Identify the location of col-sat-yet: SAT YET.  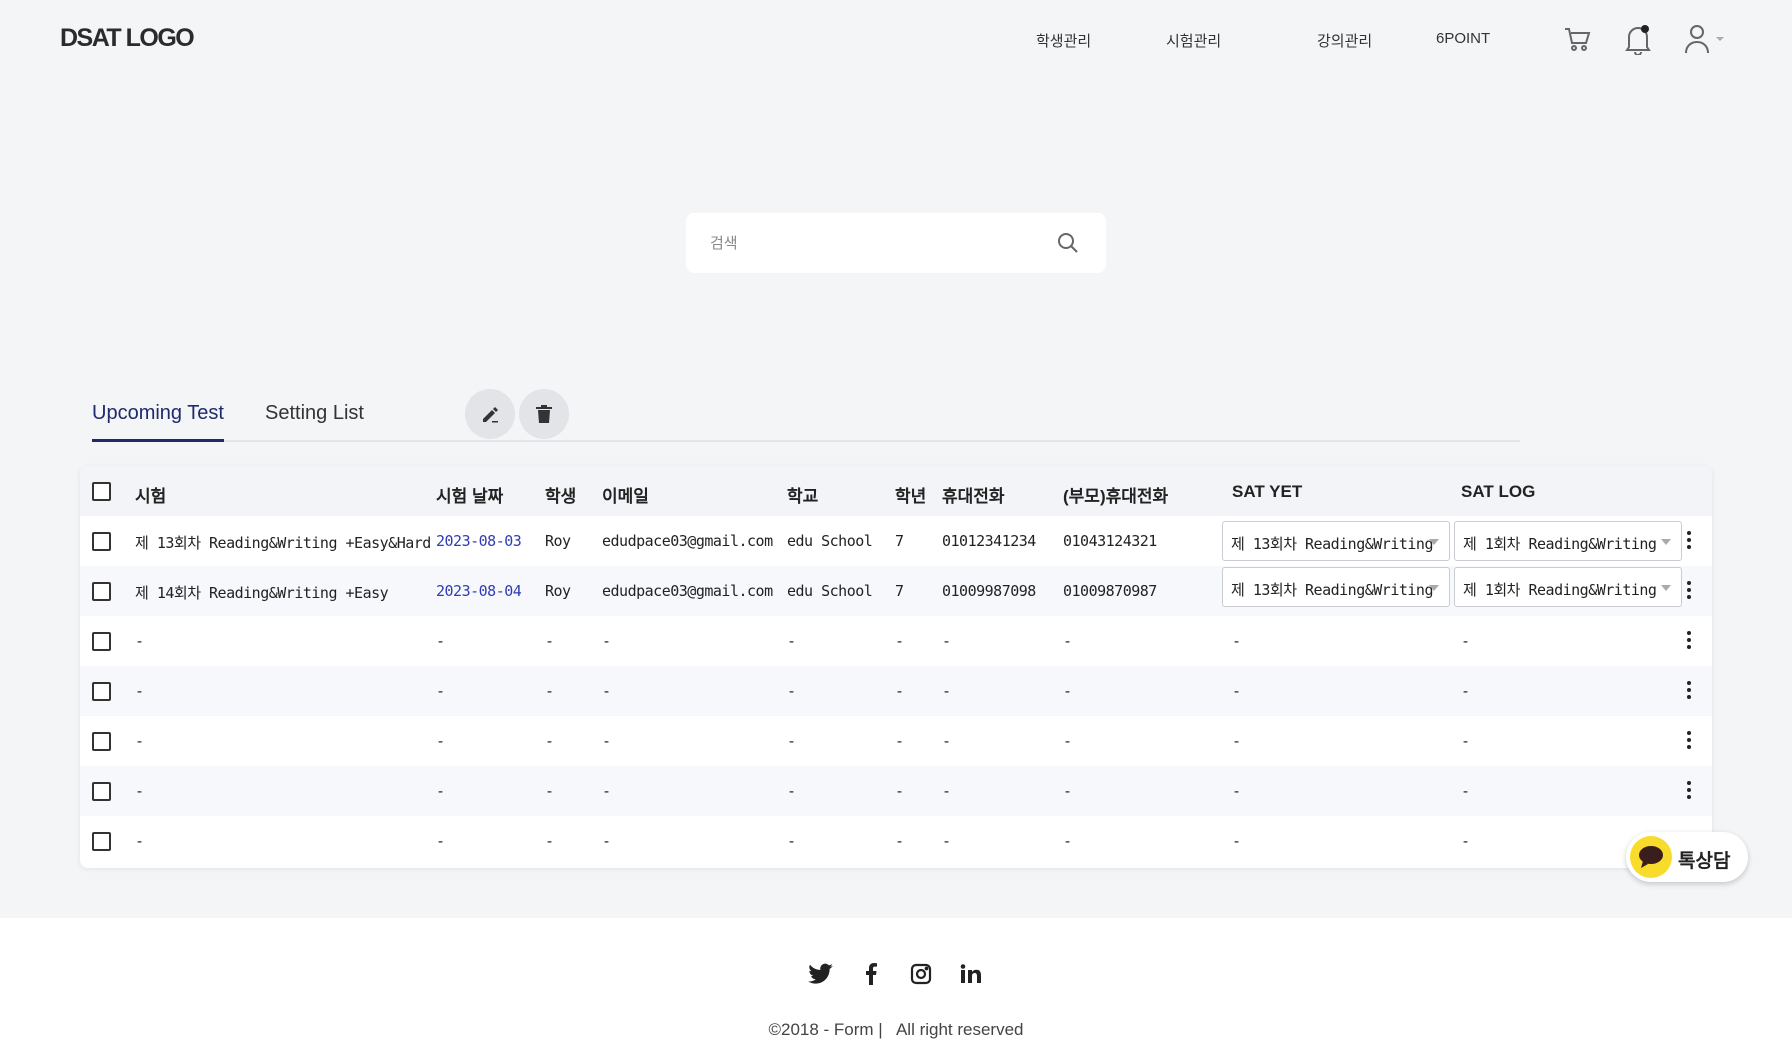
(1267, 491).